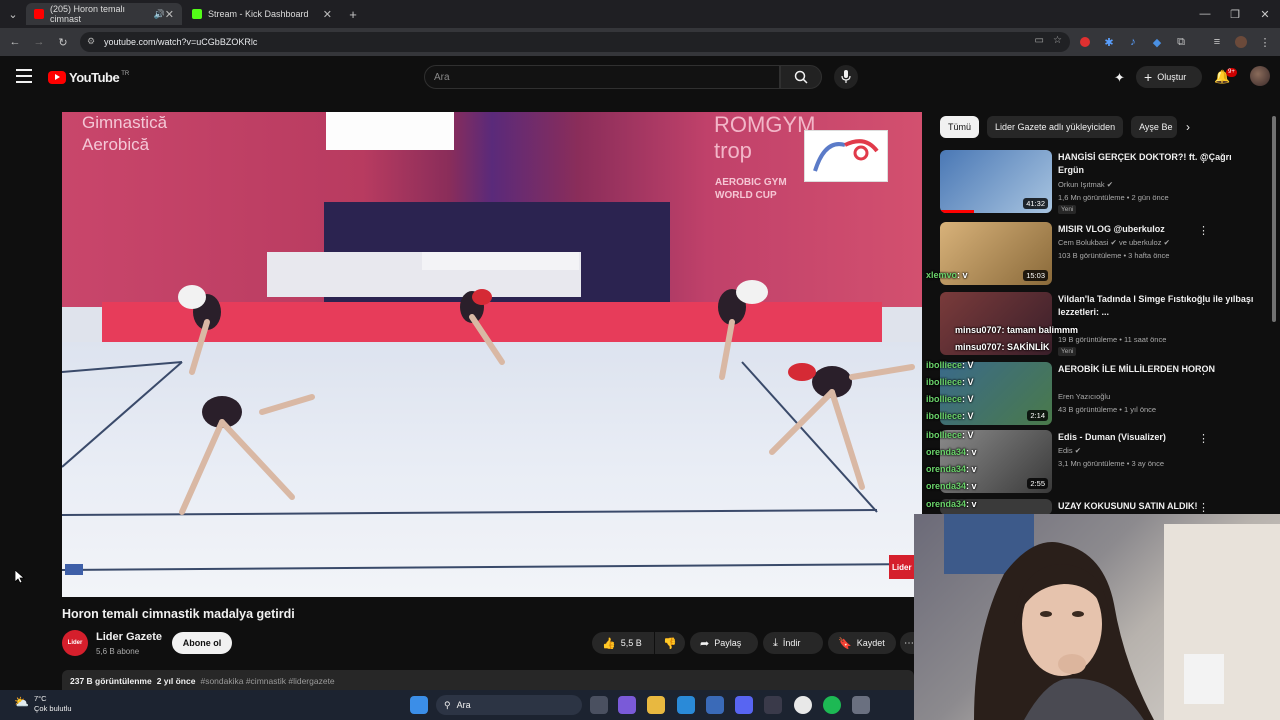  What do you see at coordinates (1241, 42) in the screenshot?
I see `profile-icon` at bounding box center [1241, 42].